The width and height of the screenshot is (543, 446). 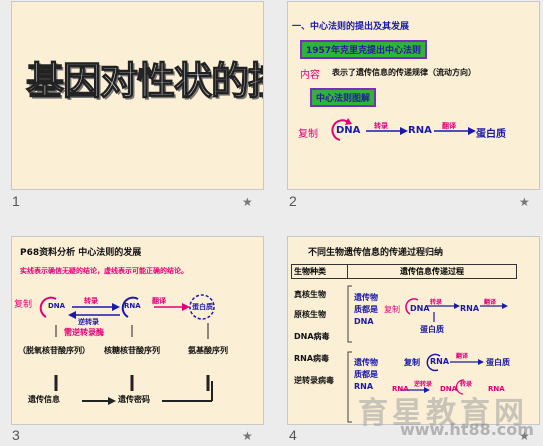 What do you see at coordinates (293, 435) in the screenshot?
I see `slide-number-4: 4` at bounding box center [293, 435].